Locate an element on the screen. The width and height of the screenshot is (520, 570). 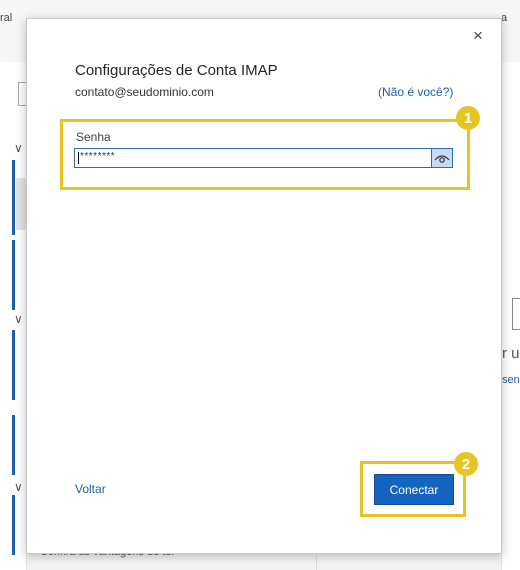
back-link: Voltar is located at coordinates (90, 489).